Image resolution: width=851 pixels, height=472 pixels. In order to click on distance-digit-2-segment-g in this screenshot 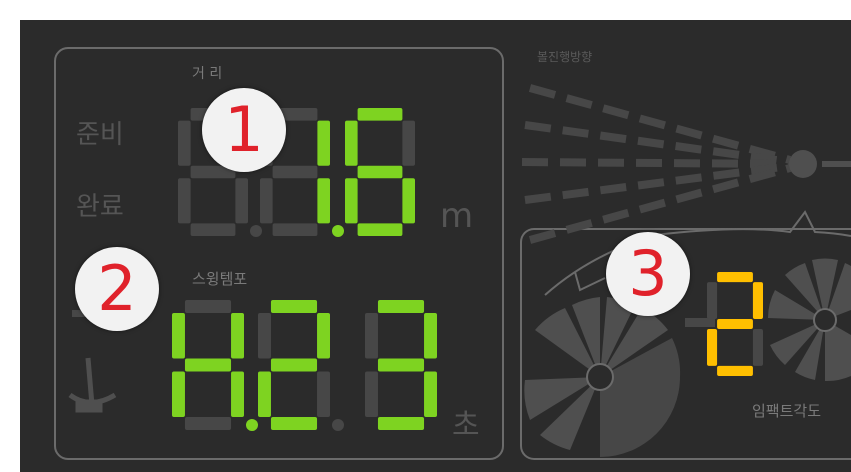, I will do `click(295, 172)`.